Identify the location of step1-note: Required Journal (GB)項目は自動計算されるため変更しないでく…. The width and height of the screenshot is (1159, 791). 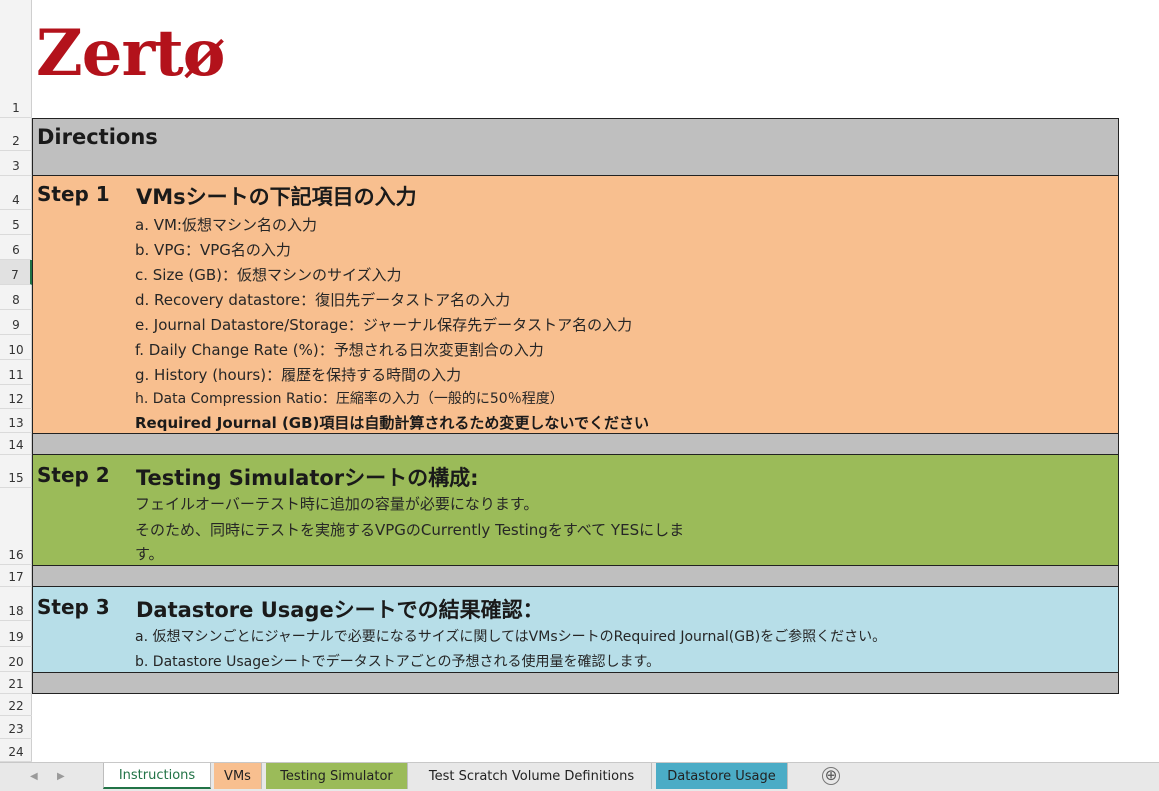
(392, 423).